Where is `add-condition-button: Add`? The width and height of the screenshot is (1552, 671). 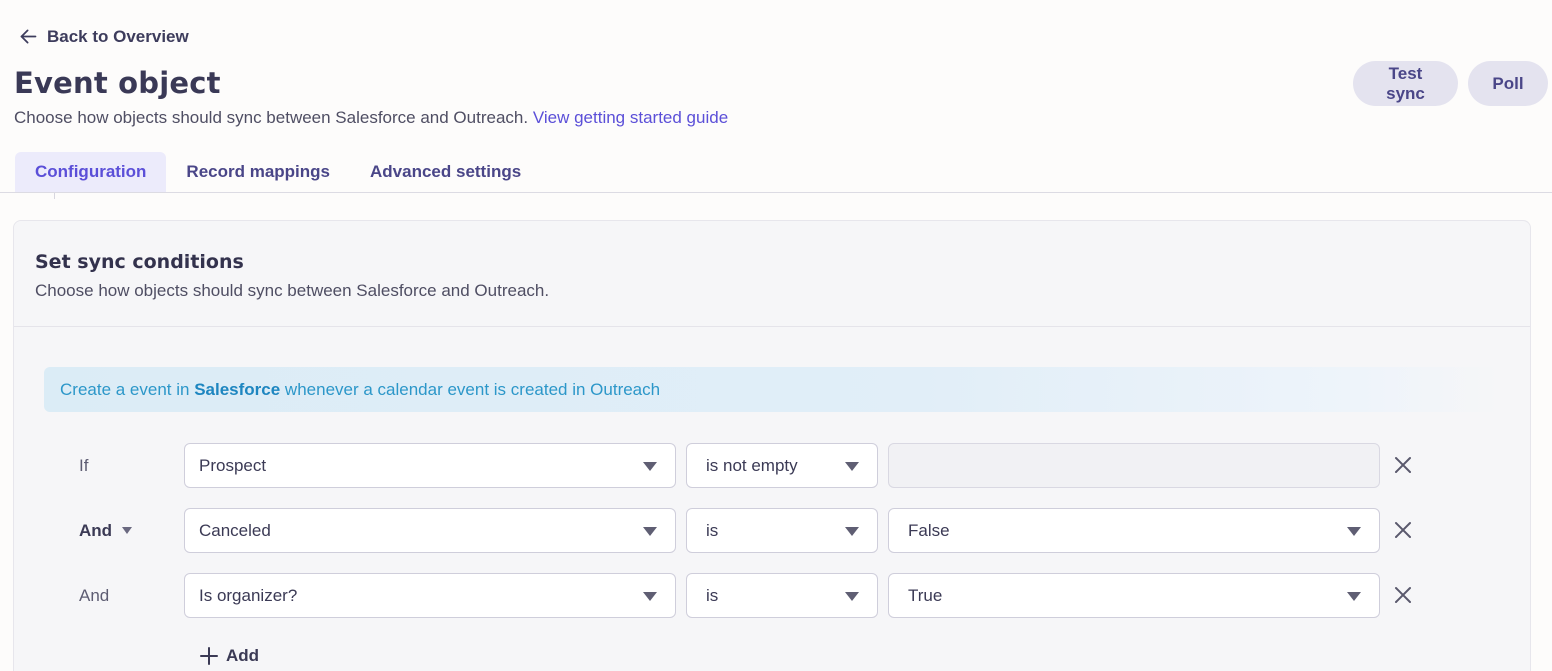
add-condition-button: Add is located at coordinates (229, 656).